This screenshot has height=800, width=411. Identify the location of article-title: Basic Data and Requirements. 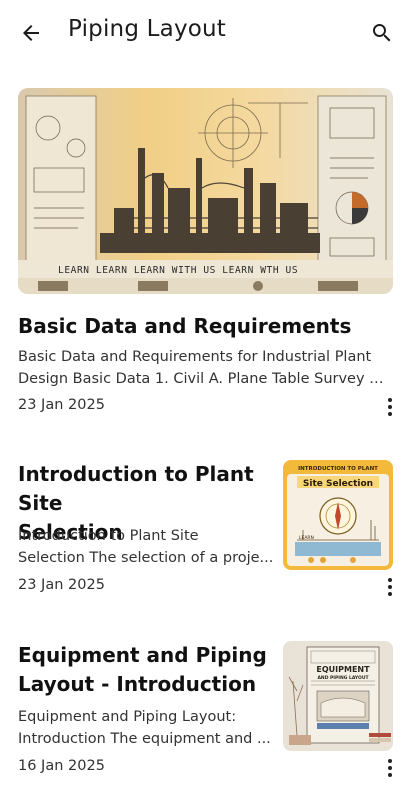
(184, 326).